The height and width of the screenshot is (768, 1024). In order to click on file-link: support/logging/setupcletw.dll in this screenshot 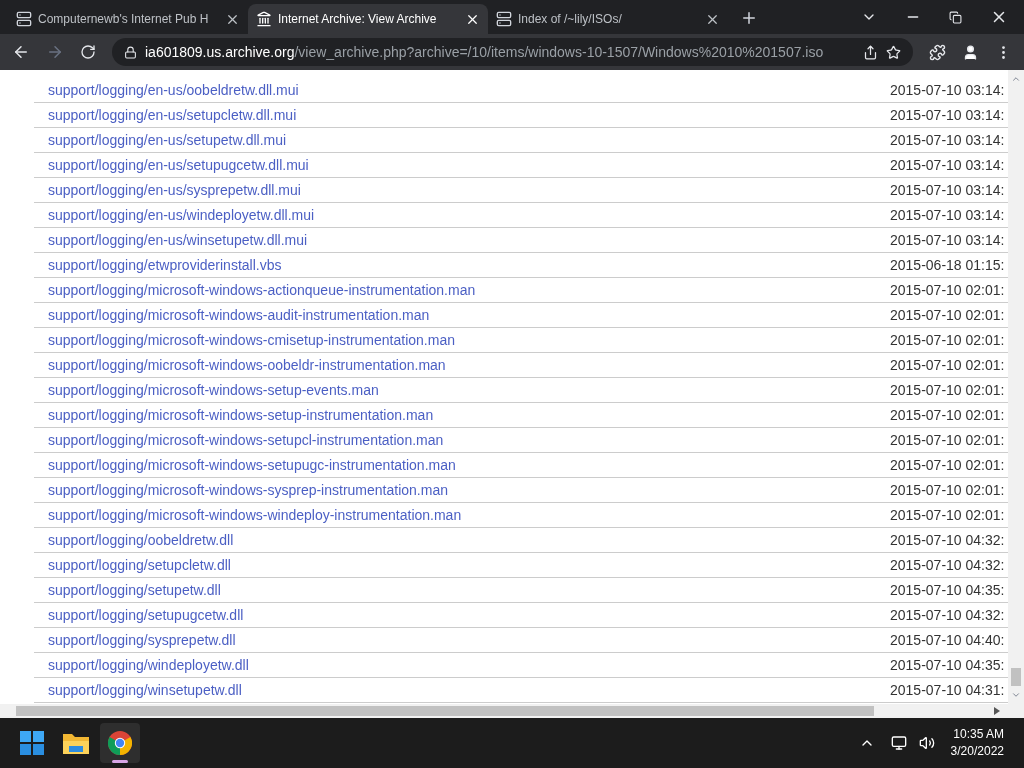, I will do `click(462, 565)`.